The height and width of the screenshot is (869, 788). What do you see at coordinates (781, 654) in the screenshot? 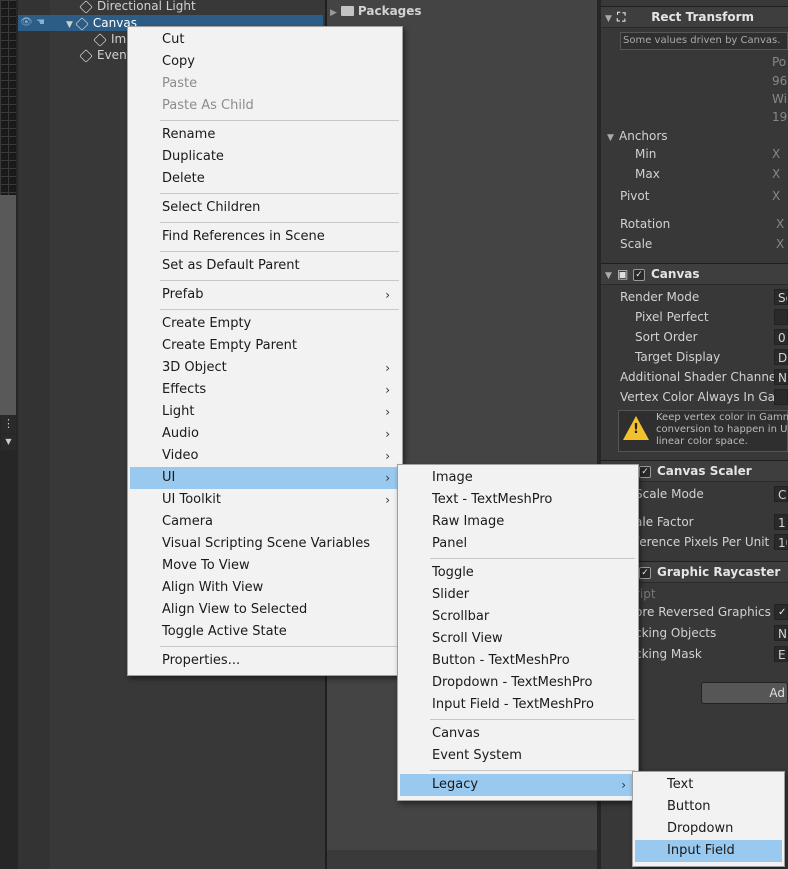
I see `blocking-mask-dropdown: E` at bounding box center [781, 654].